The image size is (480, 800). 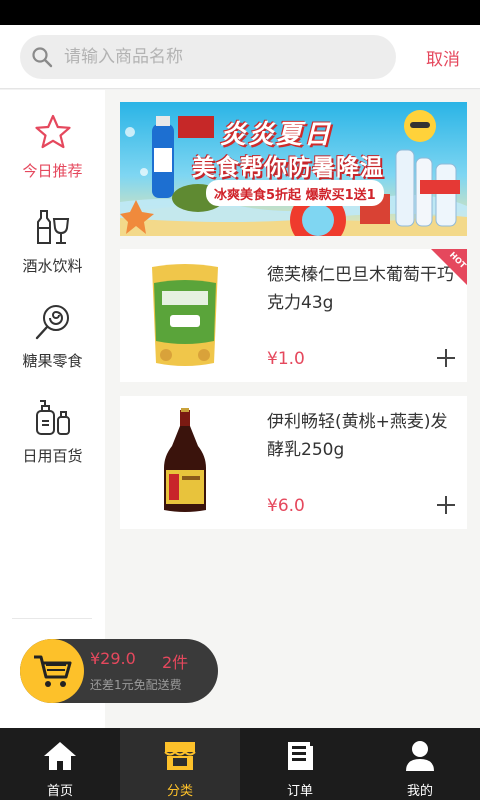 I want to click on sidebar-divider, so click(x=52, y=618).